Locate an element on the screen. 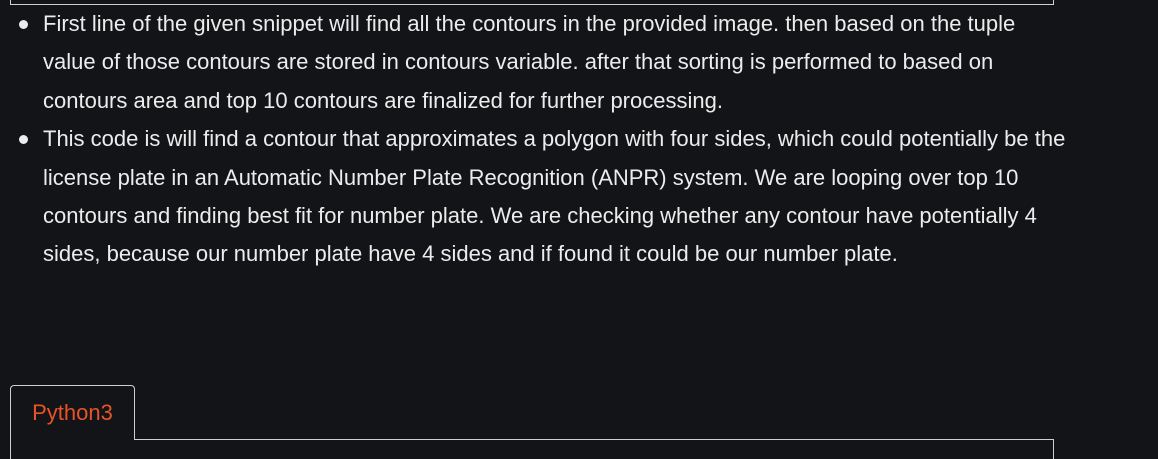 The width and height of the screenshot is (1158, 459). code-language-tabs: Python3 is located at coordinates (532, 422).